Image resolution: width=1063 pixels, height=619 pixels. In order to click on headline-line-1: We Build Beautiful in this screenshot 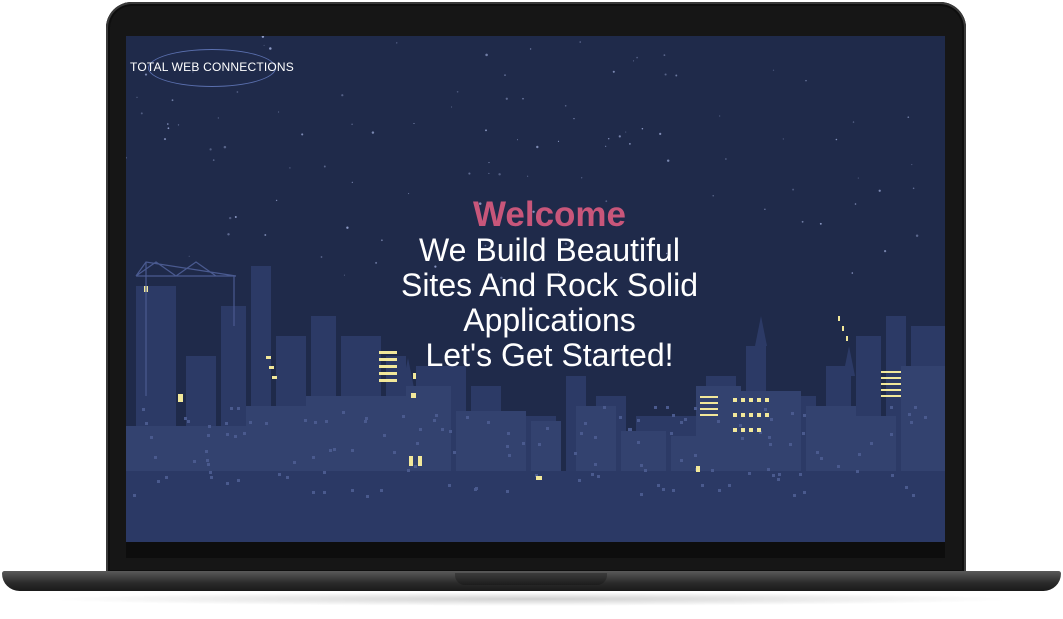, I will do `click(549, 250)`.